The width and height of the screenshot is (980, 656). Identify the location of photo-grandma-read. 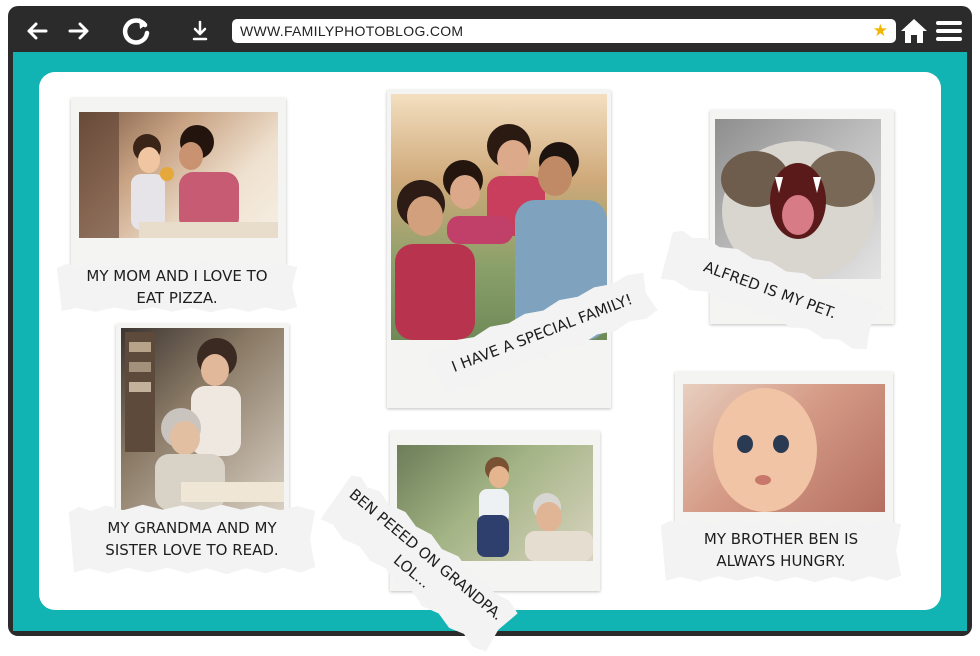
(202, 421).